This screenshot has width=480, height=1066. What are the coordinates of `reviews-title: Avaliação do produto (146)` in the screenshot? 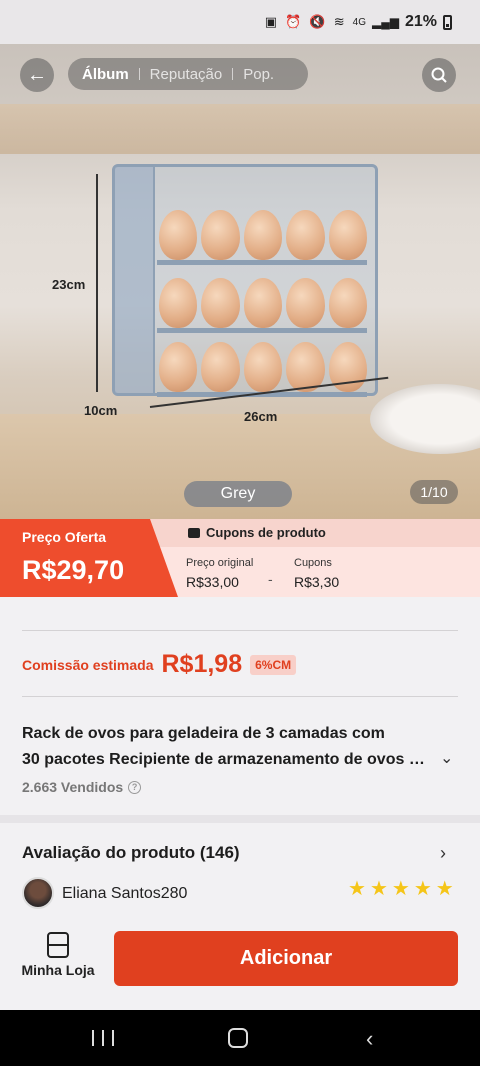 It's located at (131, 853).